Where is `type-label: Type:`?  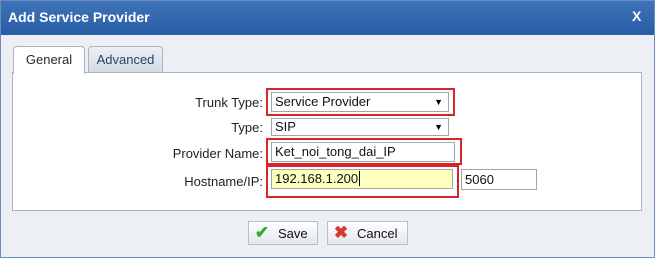
type-label: Type: is located at coordinates (247, 127).